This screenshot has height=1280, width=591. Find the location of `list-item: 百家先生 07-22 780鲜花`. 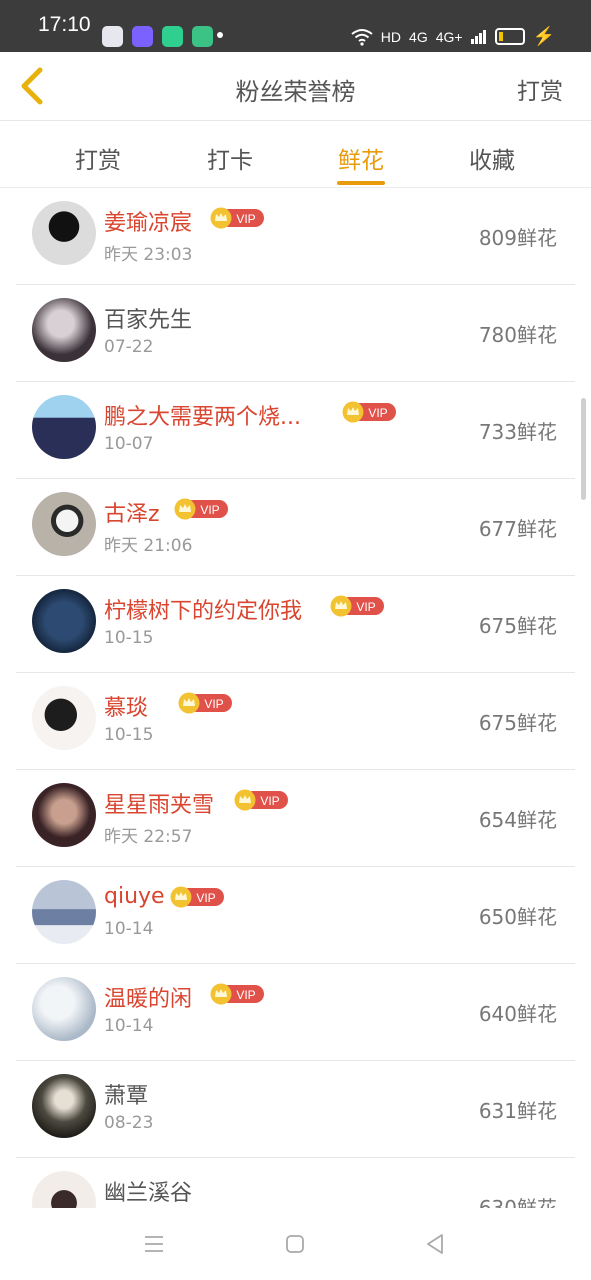

list-item: 百家先生 07-22 780鲜花 is located at coordinates (295, 333).